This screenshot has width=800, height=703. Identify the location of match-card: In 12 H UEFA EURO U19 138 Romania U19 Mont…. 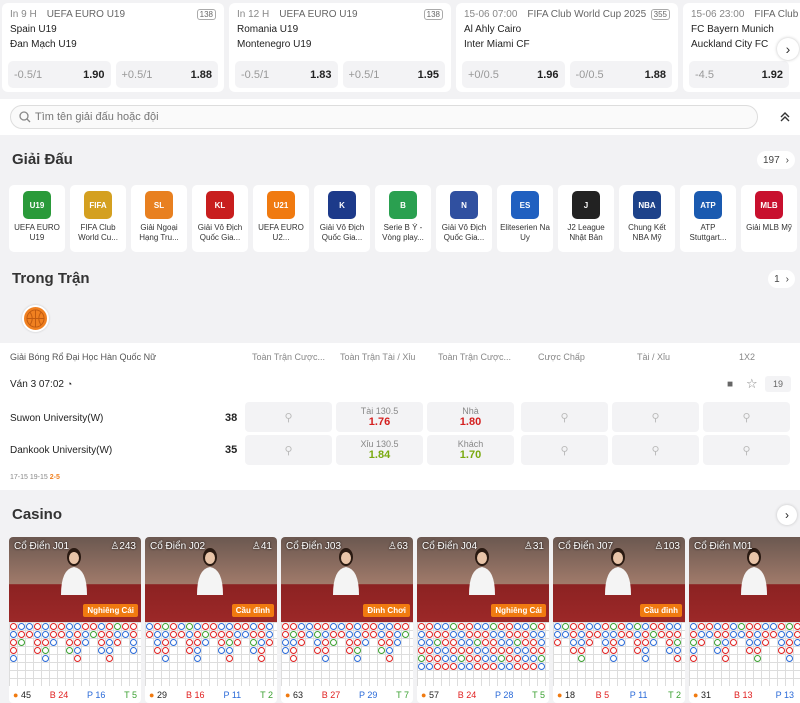
(340, 47).